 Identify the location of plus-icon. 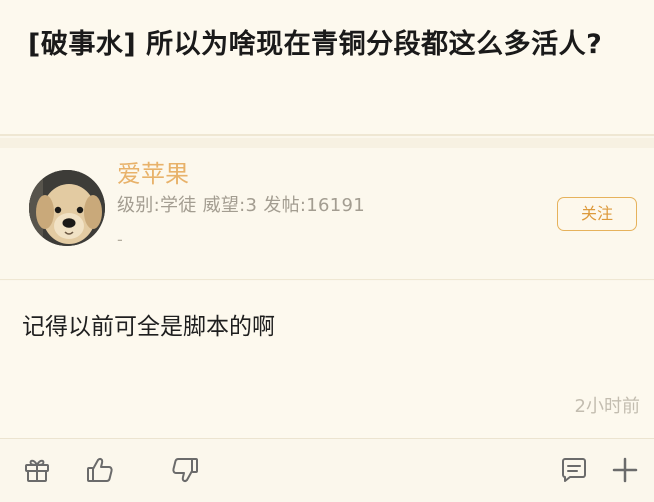
(625, 470).